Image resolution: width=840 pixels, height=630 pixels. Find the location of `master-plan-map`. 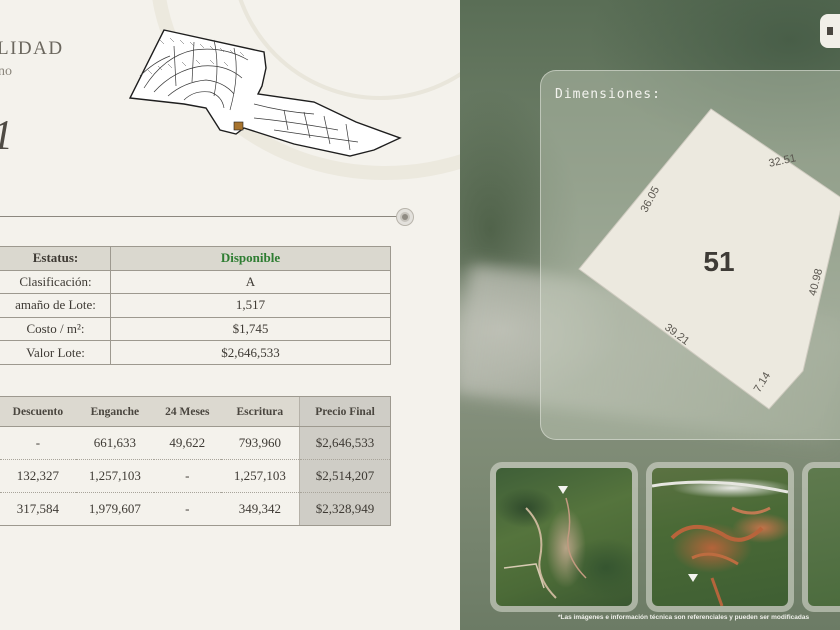

master-plan-map is located at coordinates (264, 94).